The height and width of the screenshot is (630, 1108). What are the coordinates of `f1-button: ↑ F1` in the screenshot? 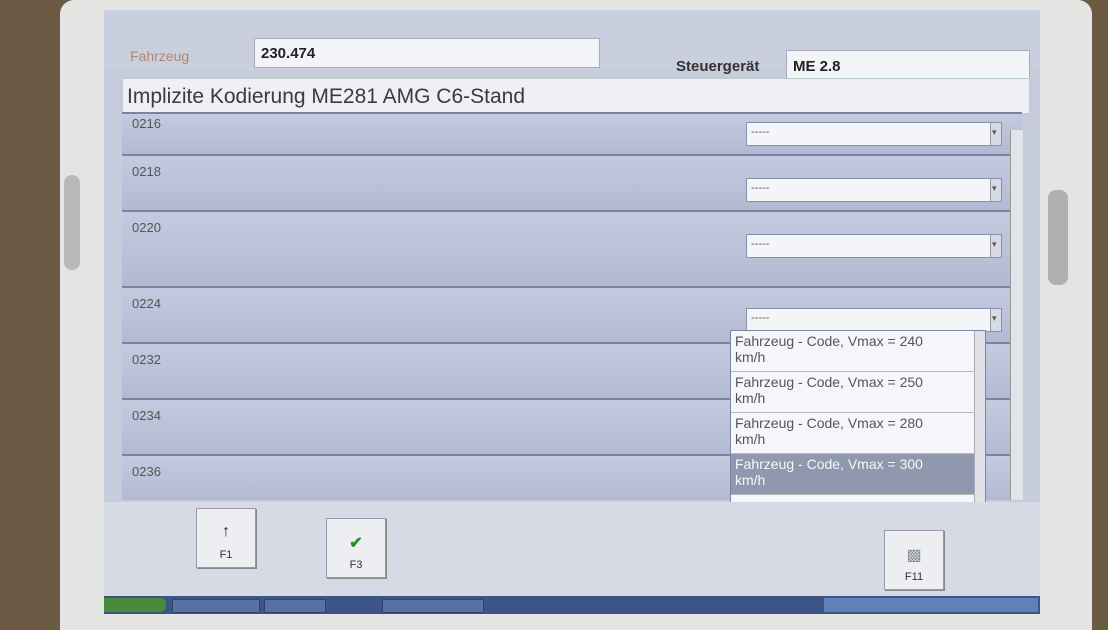 It's located at (226, 538).